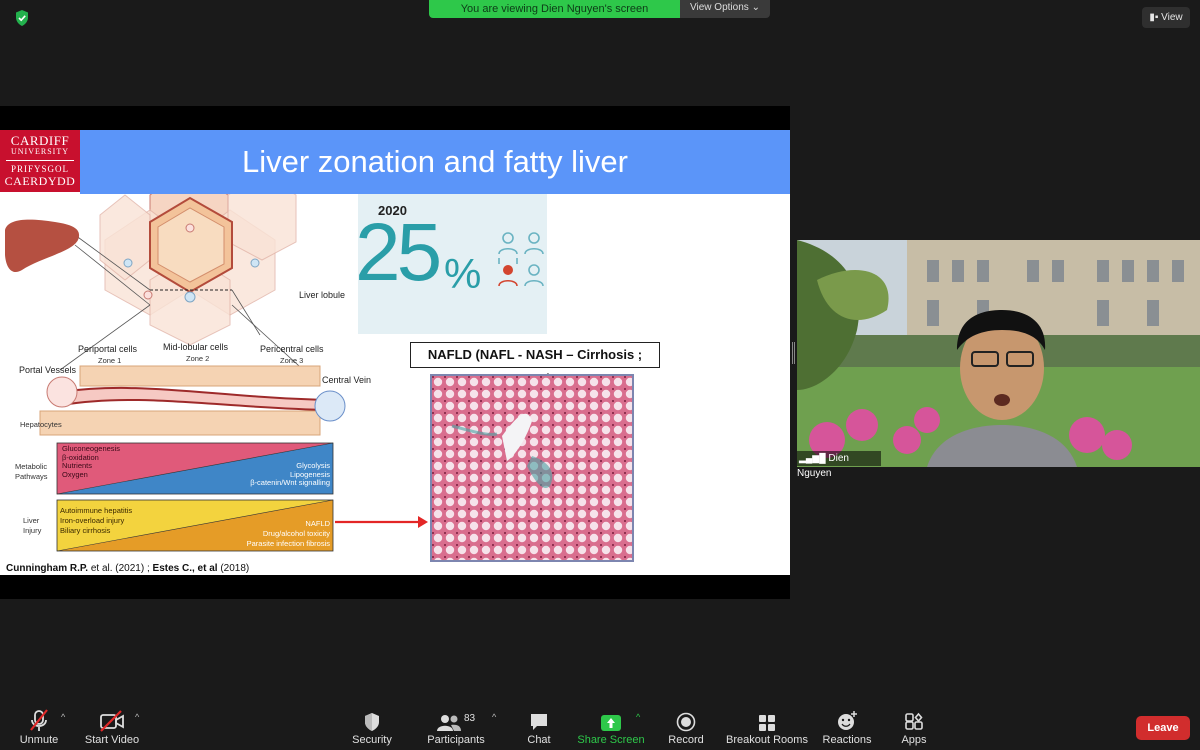  I want to click on portal-vessels-label: Portal Vessels, so click(48, 370).